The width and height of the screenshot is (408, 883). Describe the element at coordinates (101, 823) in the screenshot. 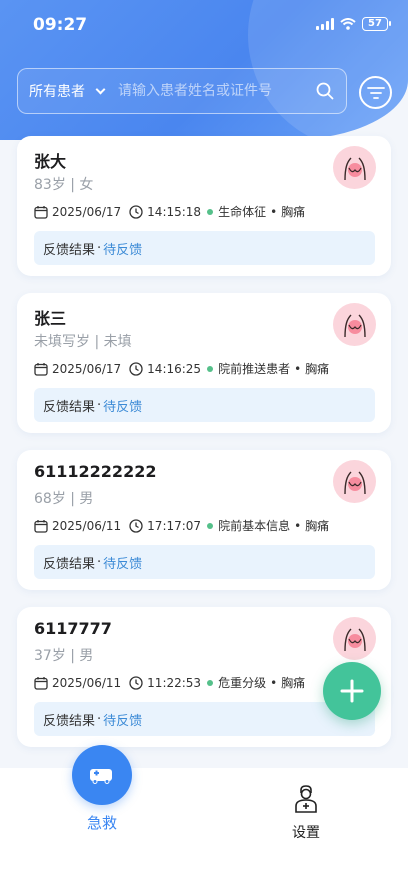

I see `nav-emergency-label: 急救` at that location.